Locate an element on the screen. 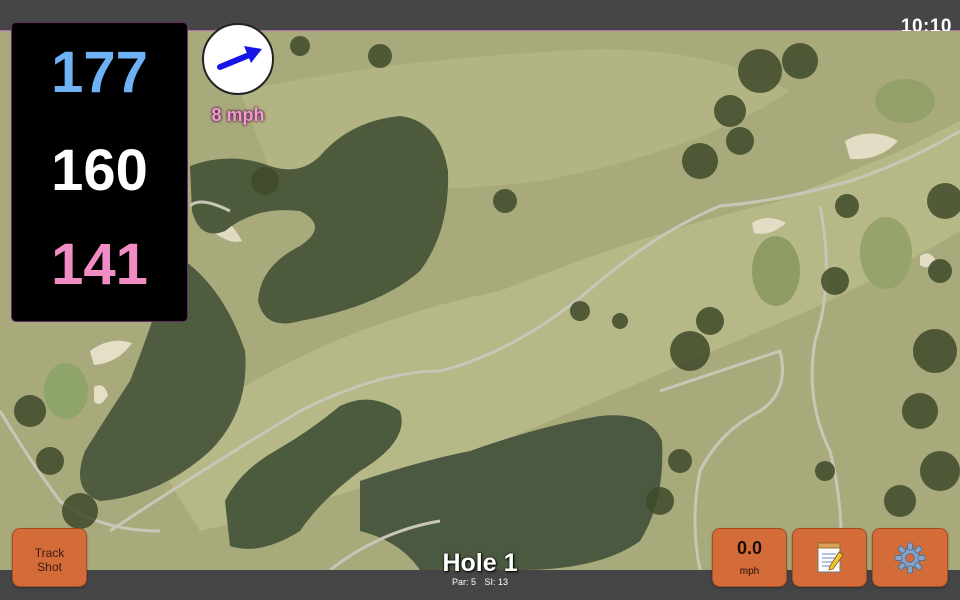 Image resolution: width=960 pixels, height=600 pixels. notes-button is located at coordinates (829, 557).